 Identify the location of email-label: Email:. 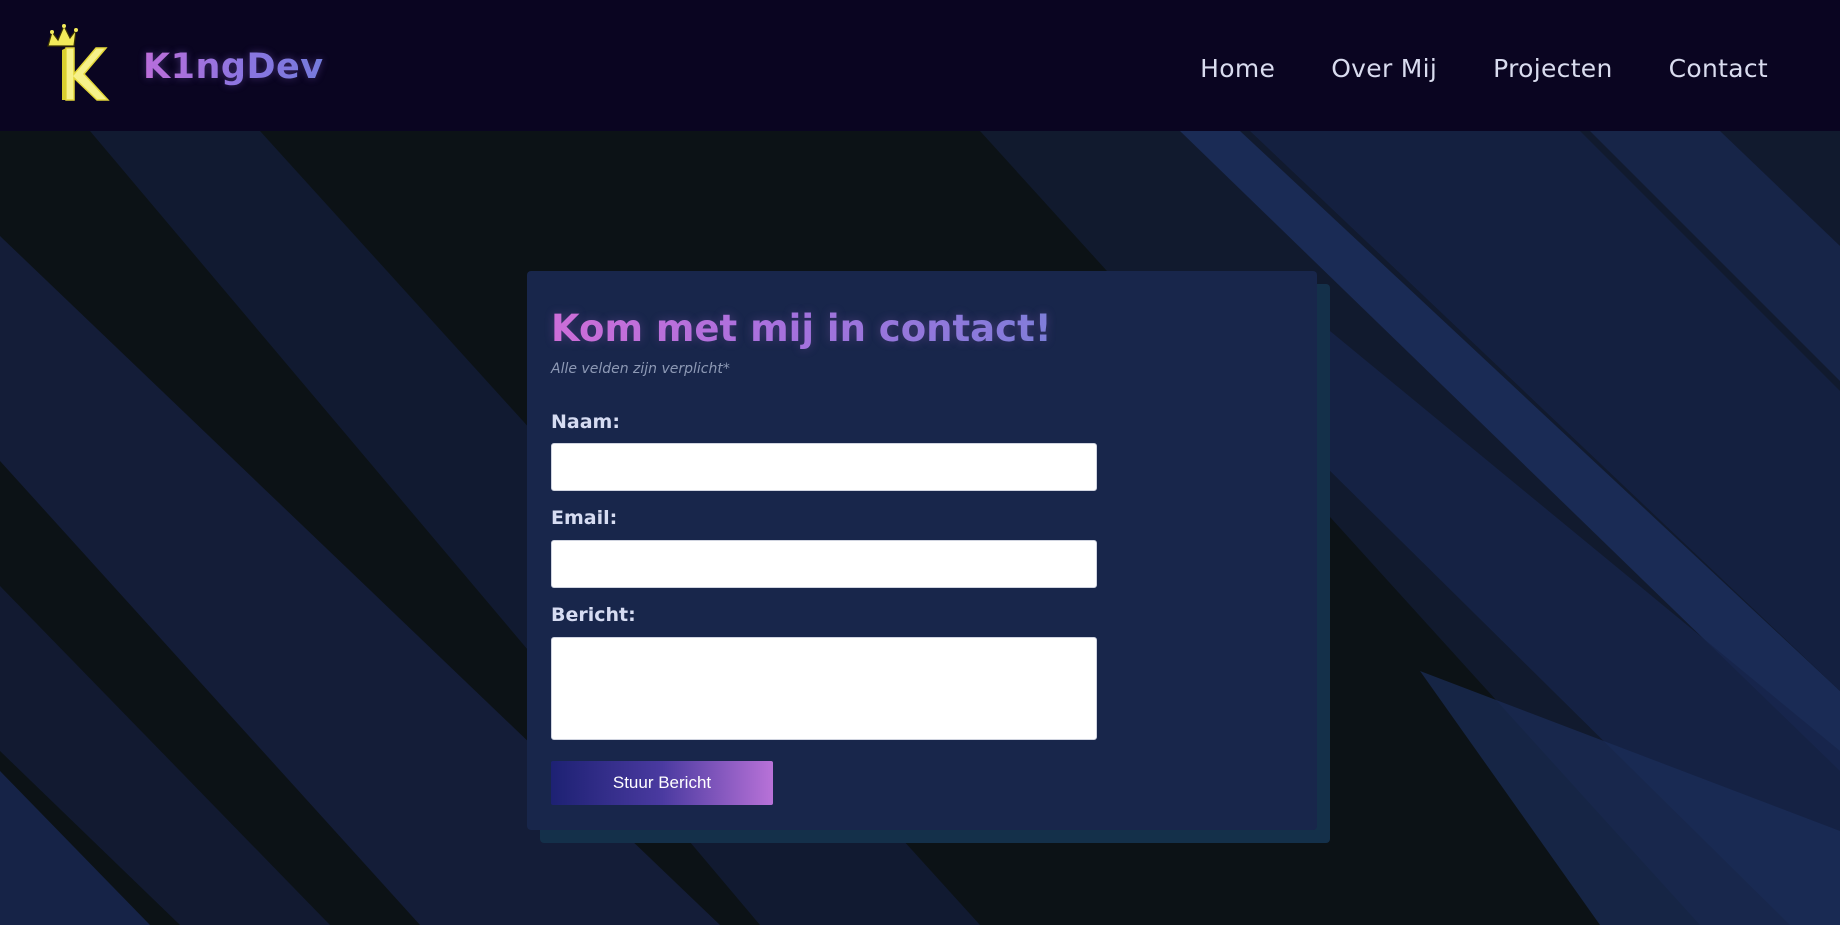
(584, 518).